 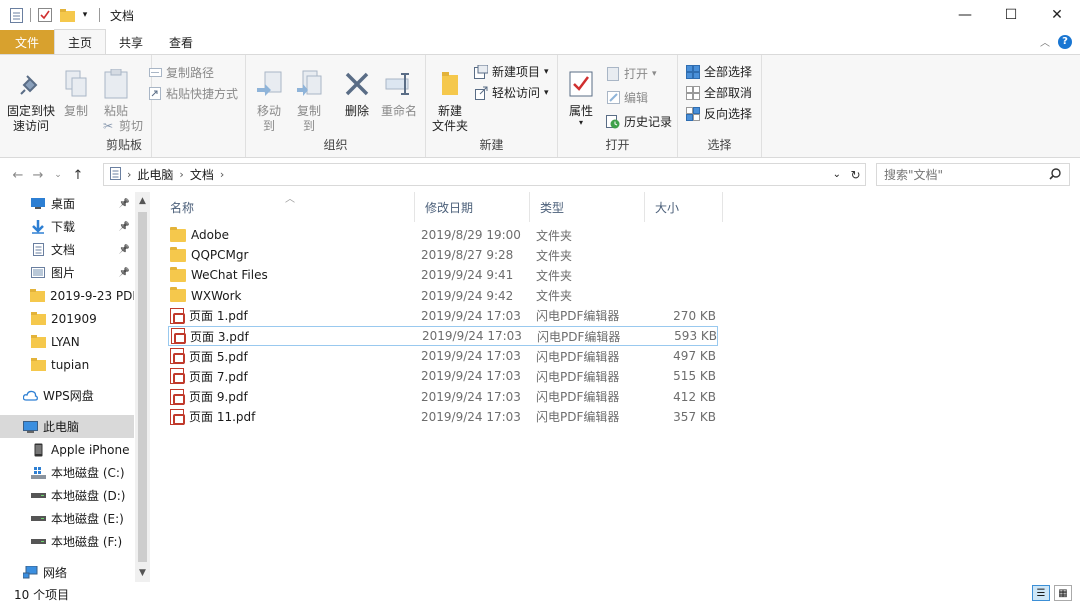 What do you see at coordinates (581, 97) in the screenshot?
I see `properties-button: 属性 ▾` at bounding box center [581, 97].